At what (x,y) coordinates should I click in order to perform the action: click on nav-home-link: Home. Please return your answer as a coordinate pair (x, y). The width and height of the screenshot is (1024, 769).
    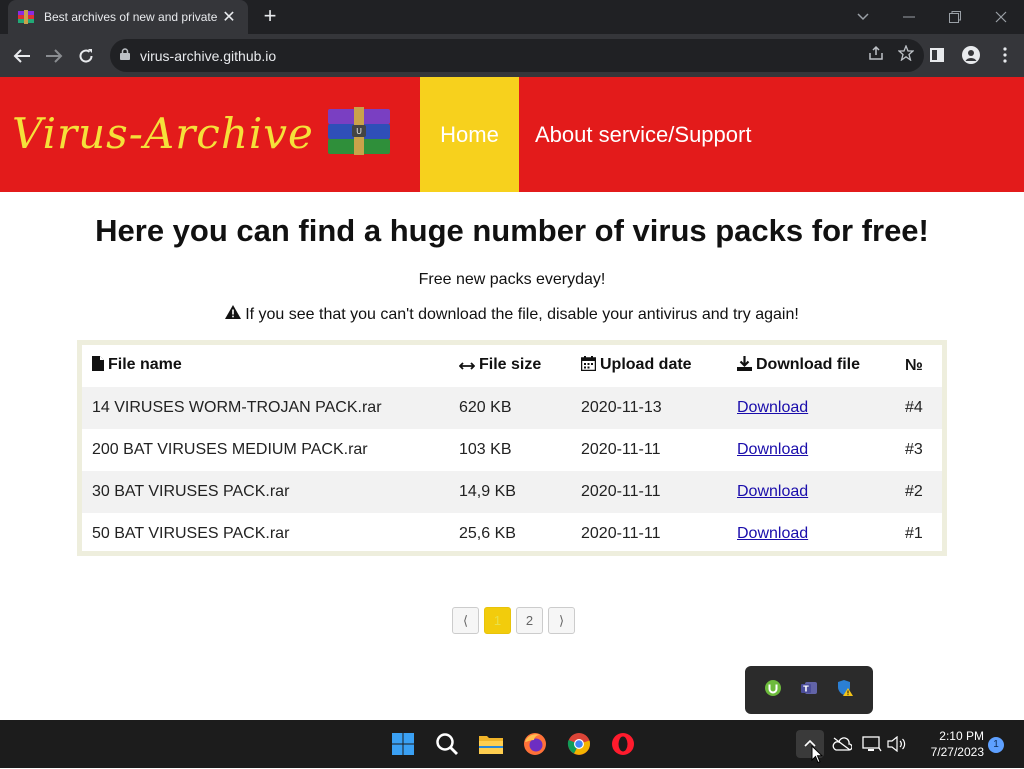
    Looking at the image, I should click on (469, 134).